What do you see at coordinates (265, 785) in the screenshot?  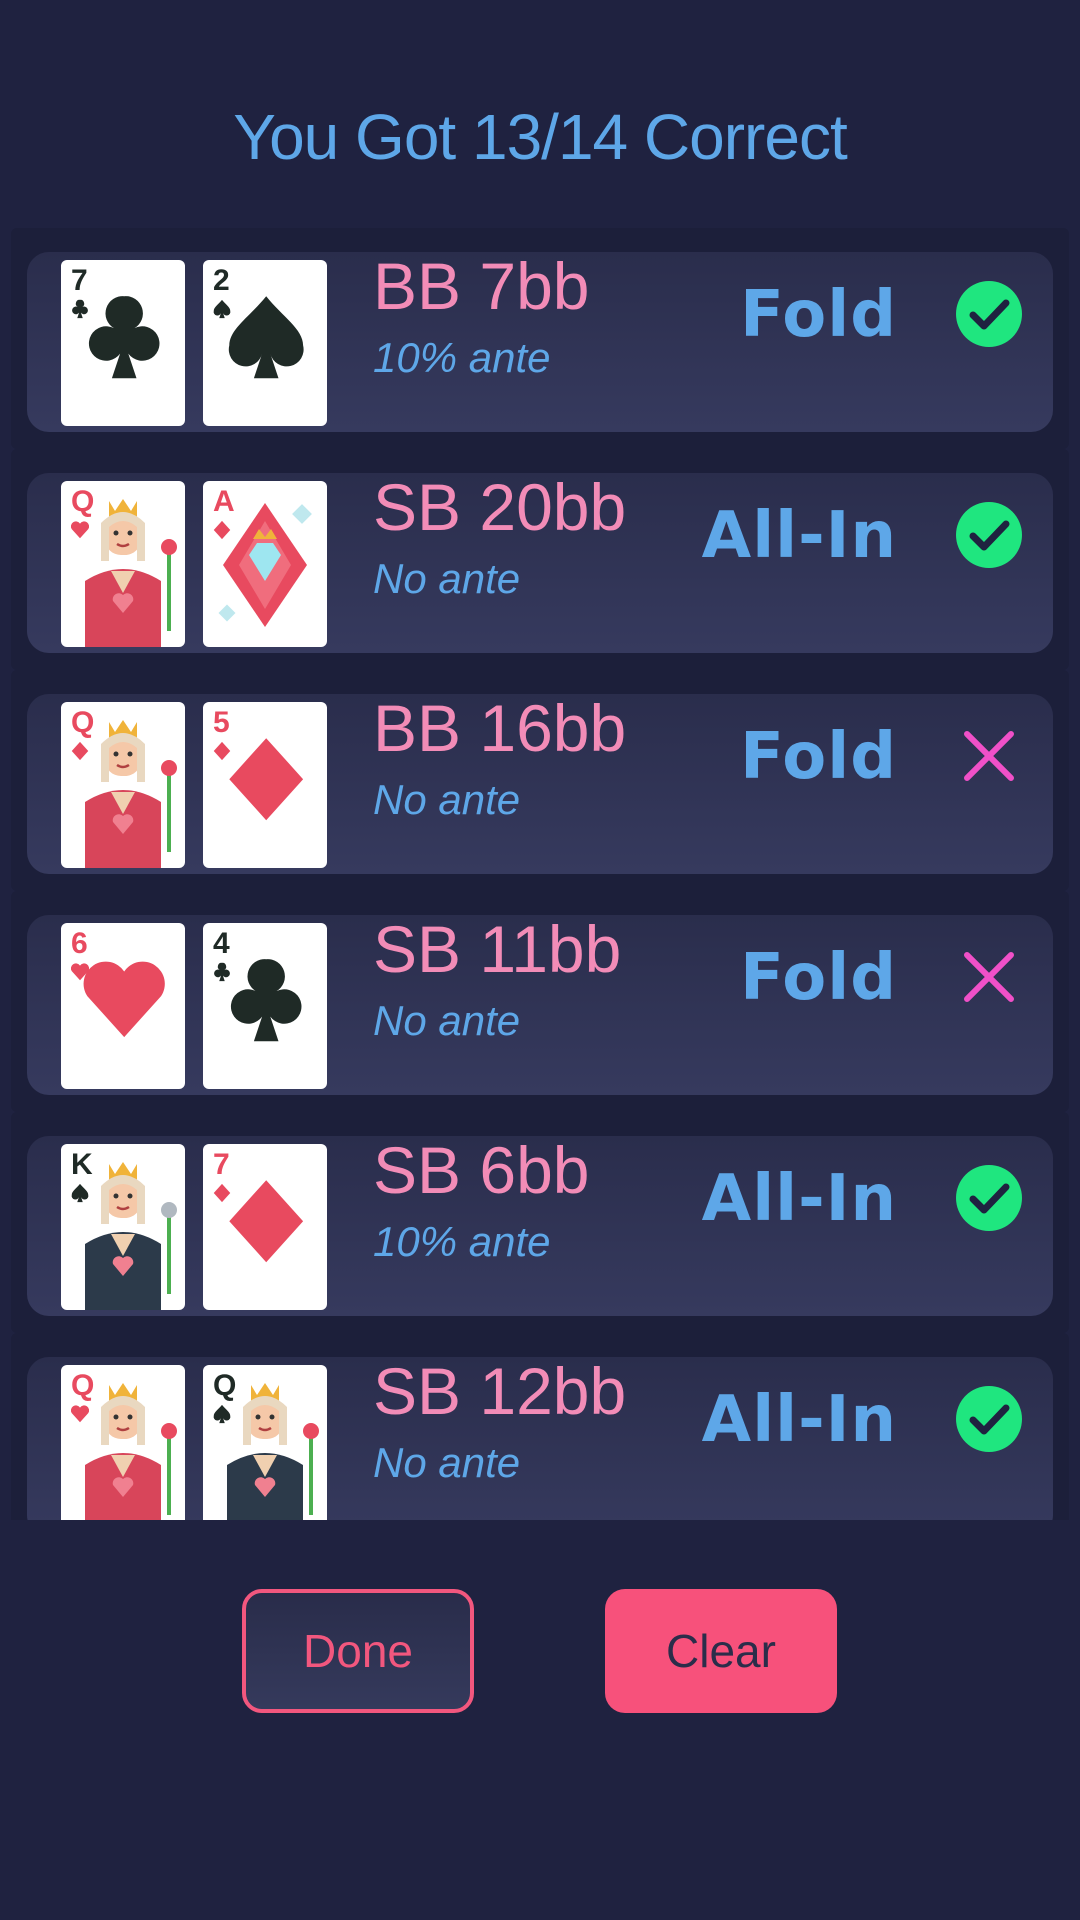 I see `playing-card: 5` at bounding box center [265, 785].